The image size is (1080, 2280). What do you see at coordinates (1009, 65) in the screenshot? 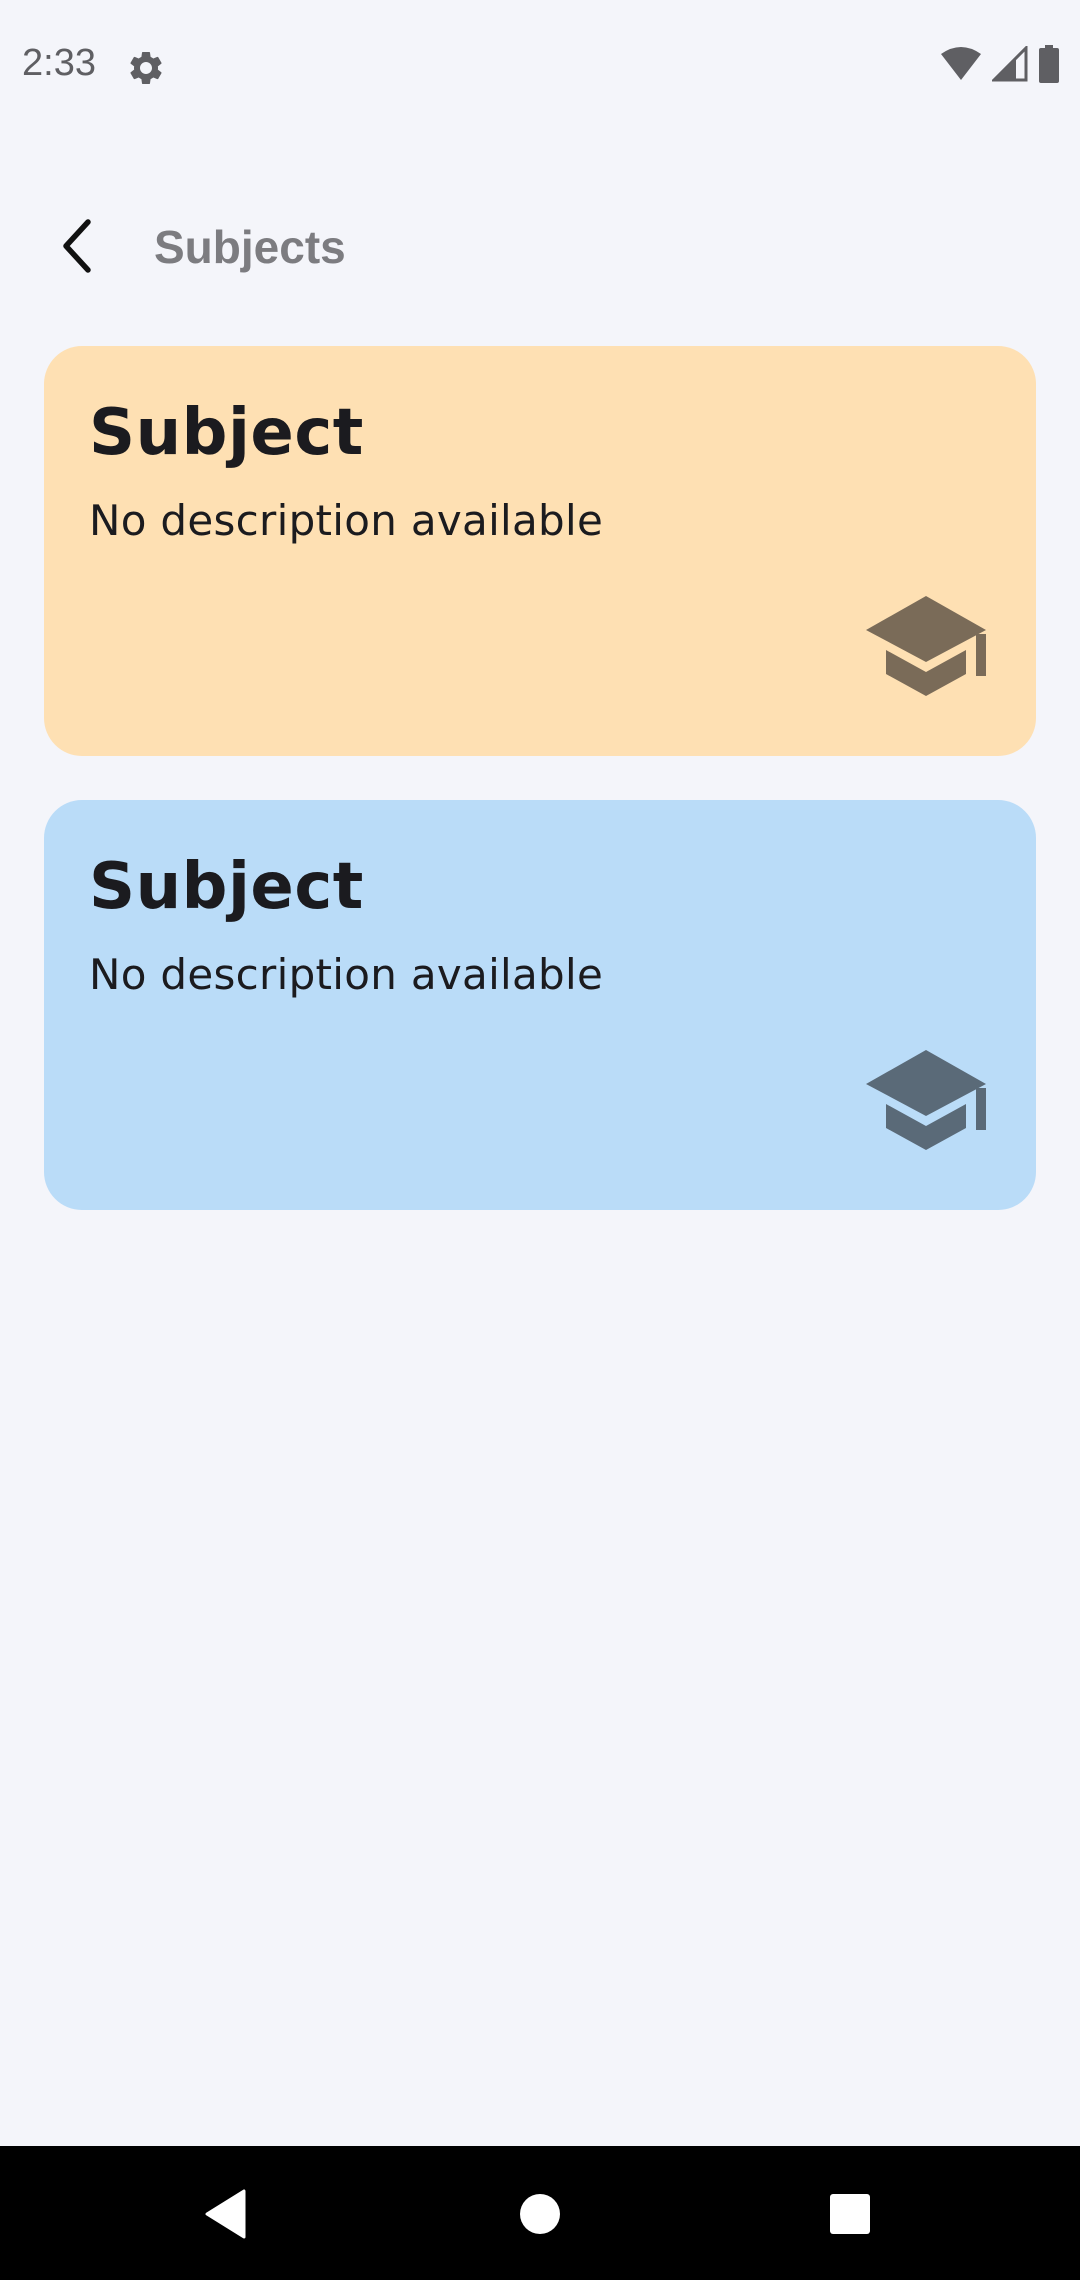
I see `signal-icon` at bounding box center [1009, 65].